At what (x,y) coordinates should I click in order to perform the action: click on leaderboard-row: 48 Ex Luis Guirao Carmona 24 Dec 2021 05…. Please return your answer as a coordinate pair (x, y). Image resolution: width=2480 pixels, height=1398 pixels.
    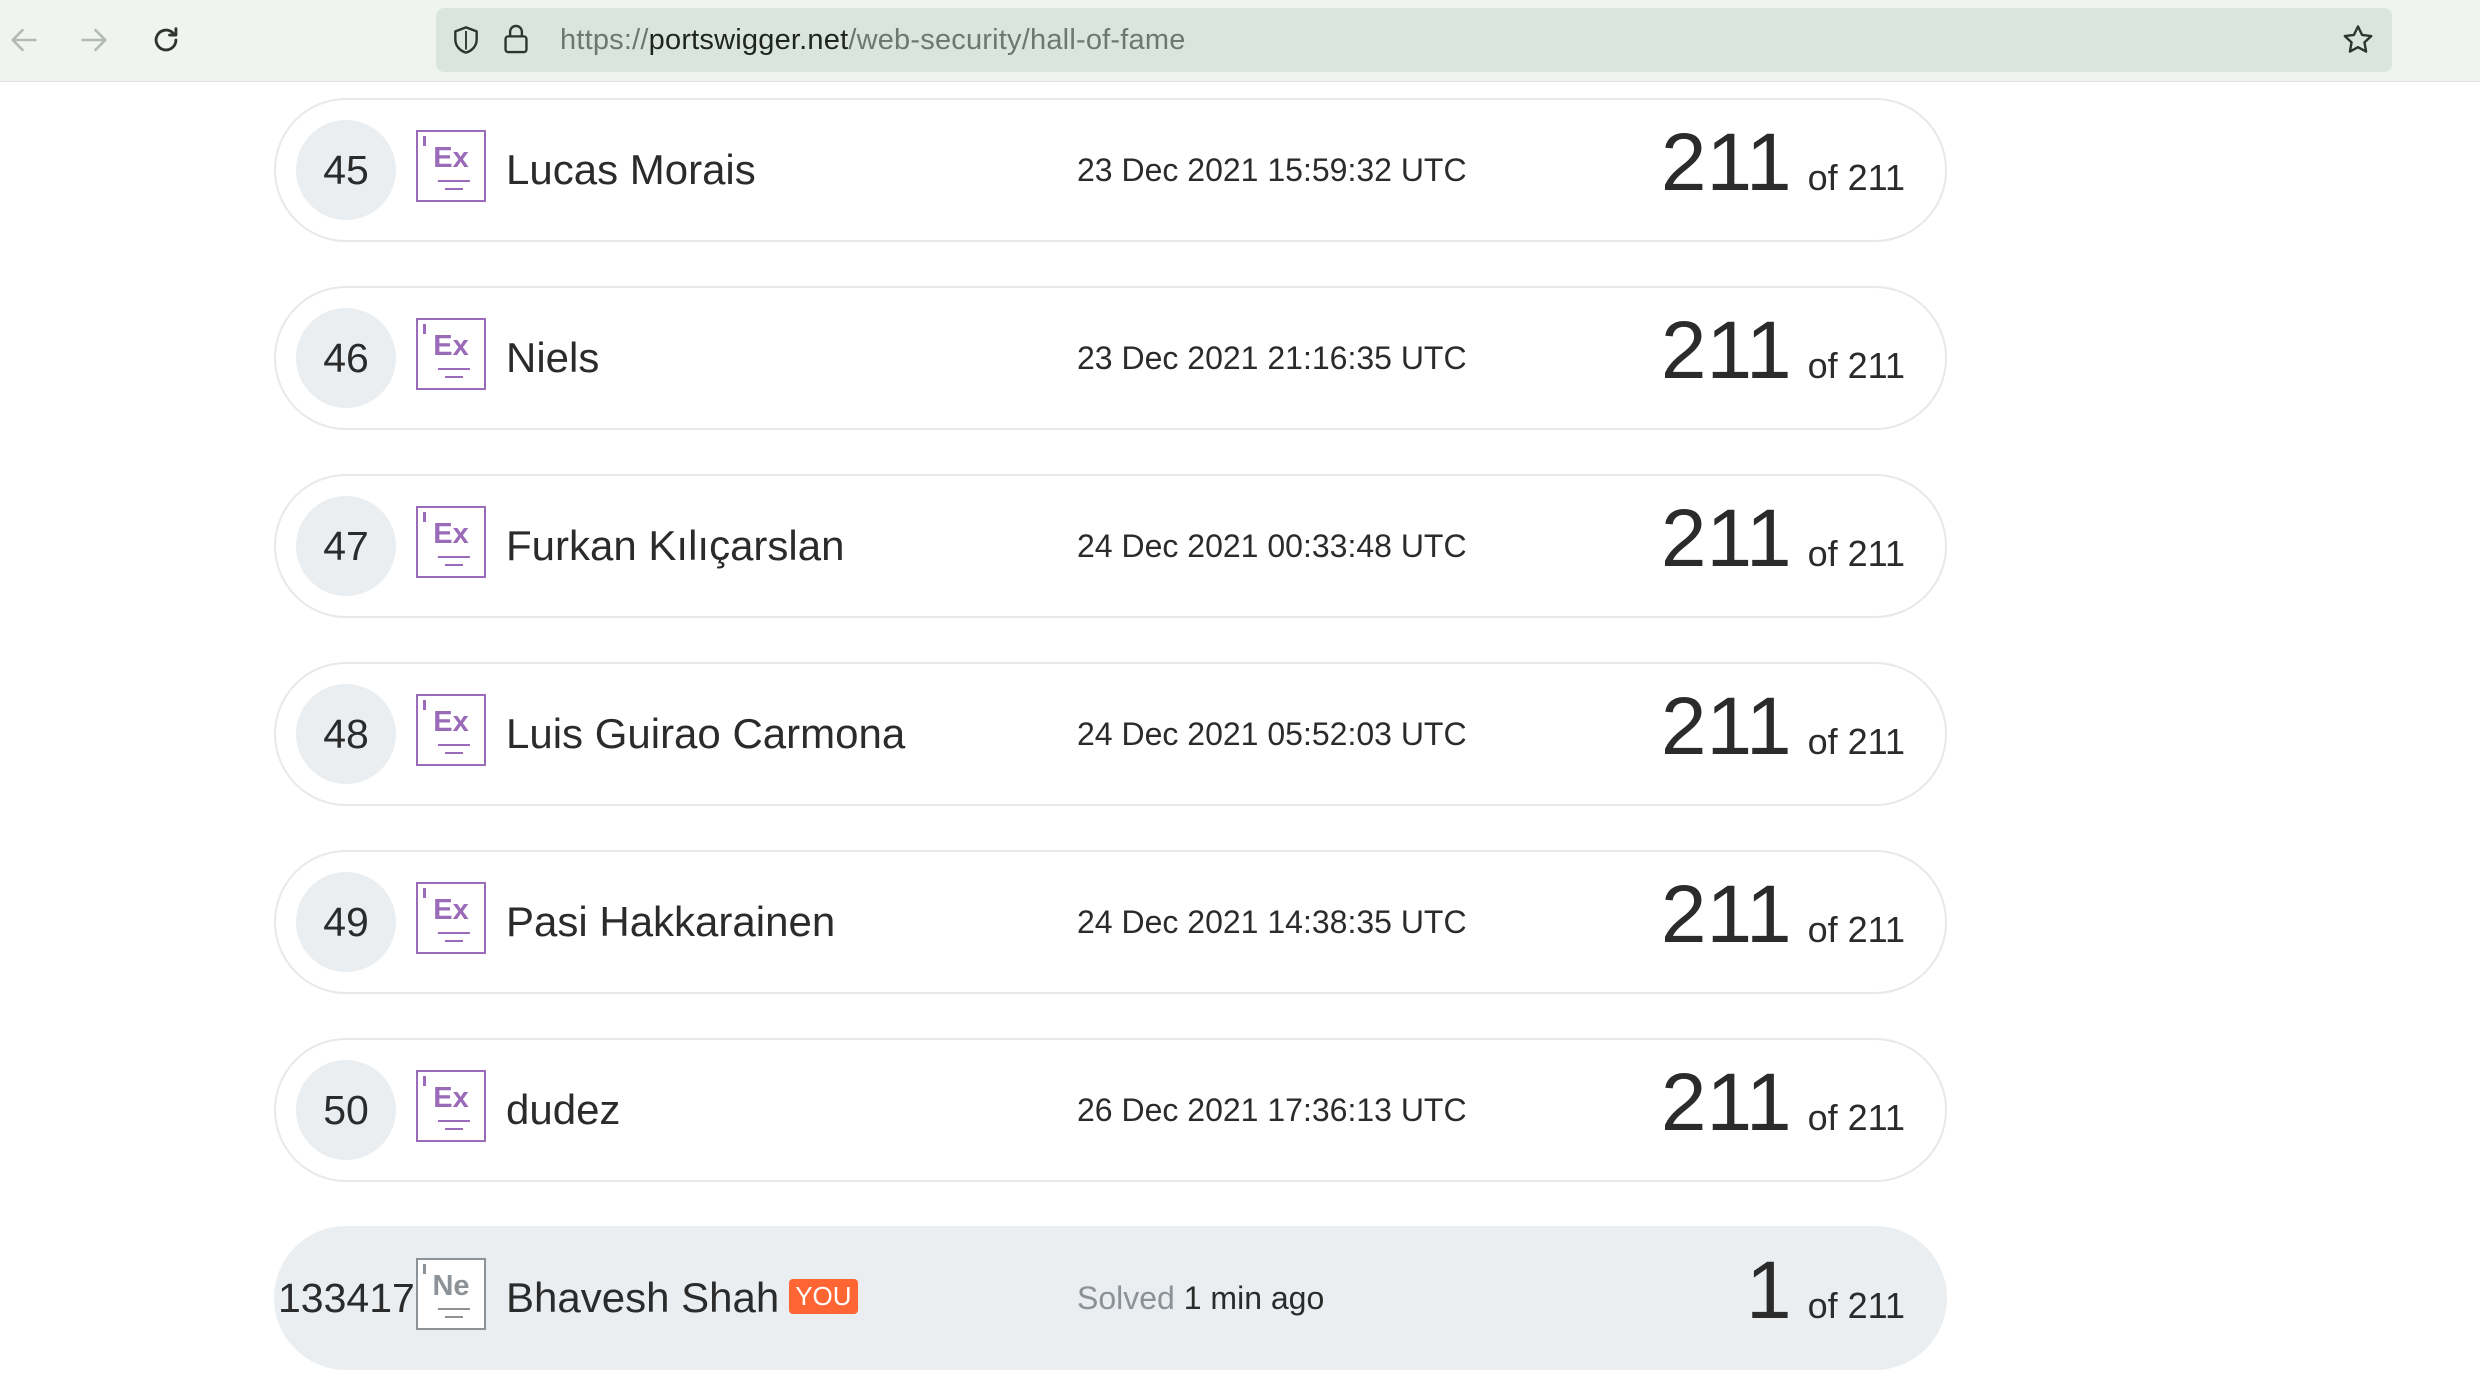
    Looking at the image, I should click on (1110, 734).